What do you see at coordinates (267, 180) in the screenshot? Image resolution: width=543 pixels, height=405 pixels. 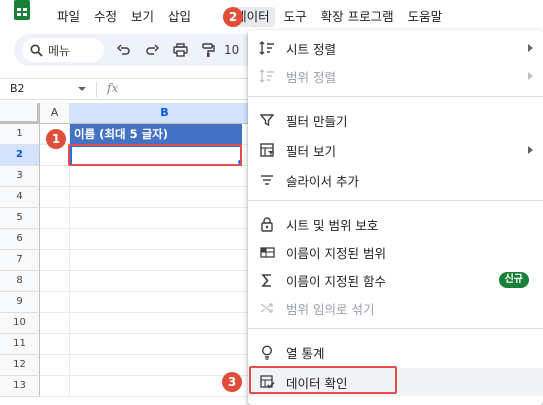 I see `slicer-icon` at bounding box center [267, 180].